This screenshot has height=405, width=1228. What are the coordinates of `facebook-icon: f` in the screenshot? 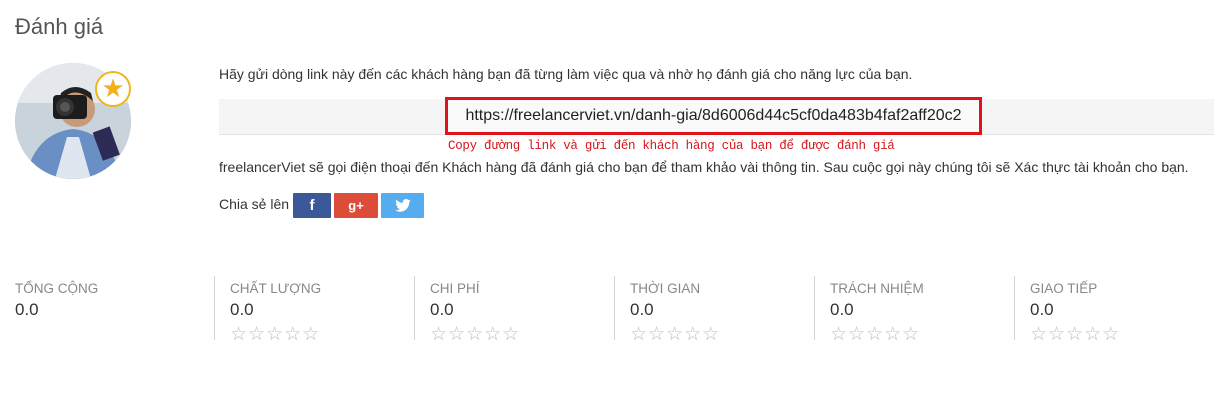 It's located at (312, 205).